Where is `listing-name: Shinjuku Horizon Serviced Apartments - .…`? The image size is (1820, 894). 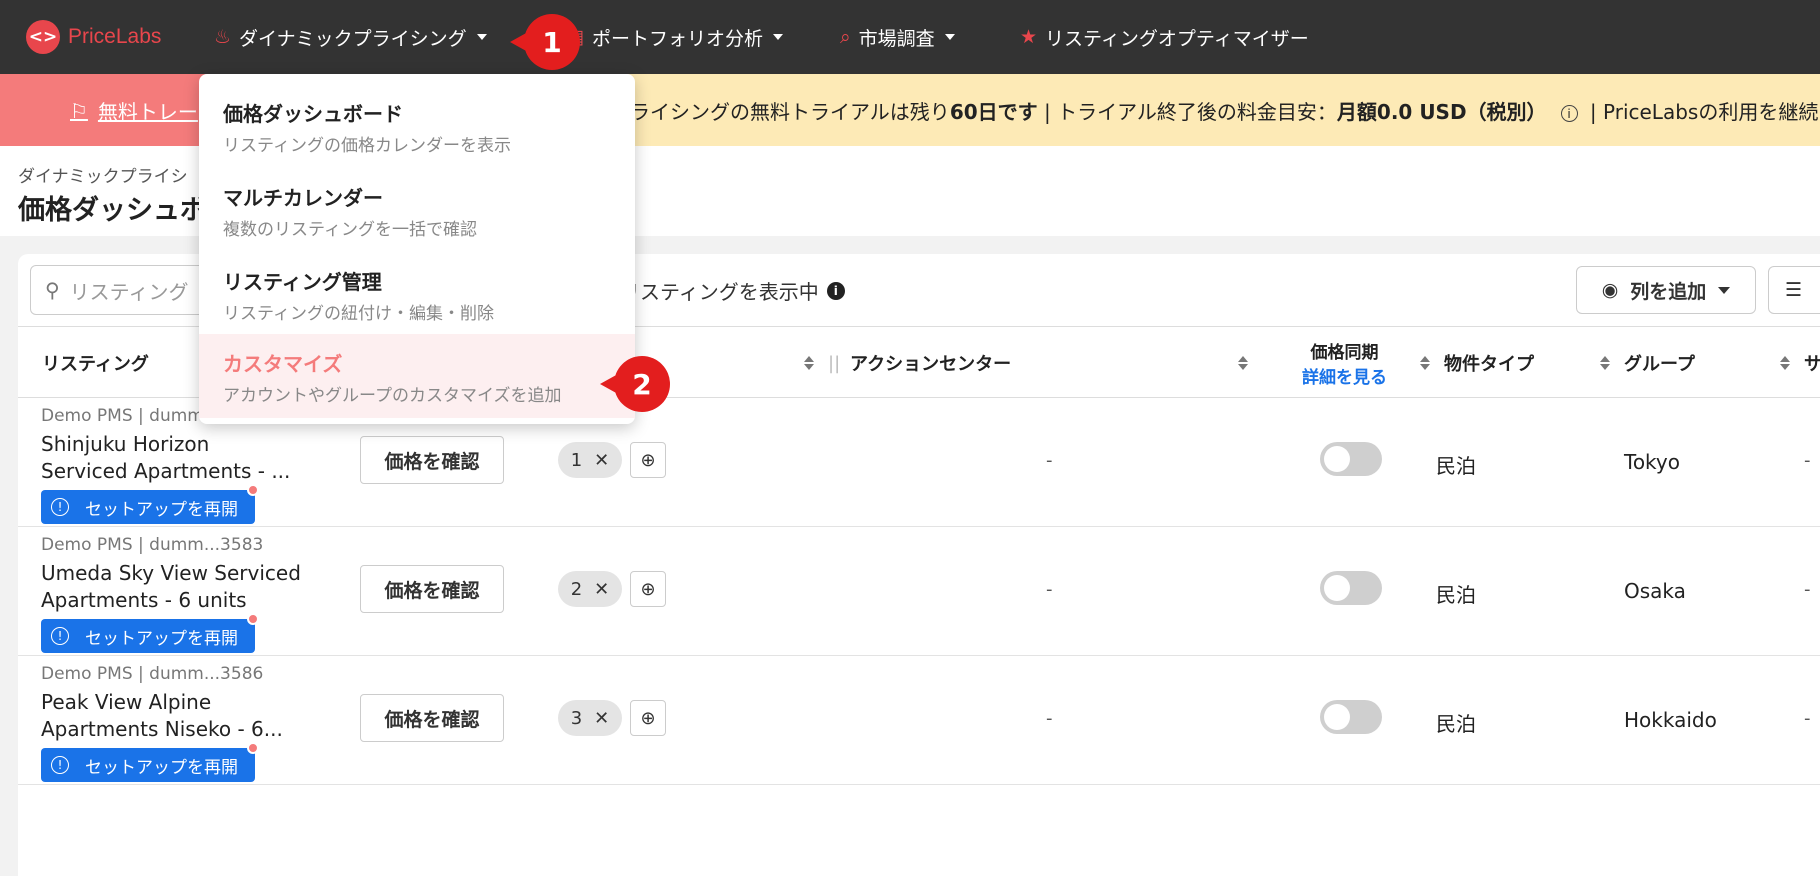
listing-name: Shinjuku Horizon Serviced Apartments - .… is located at coordinates (171, 458).